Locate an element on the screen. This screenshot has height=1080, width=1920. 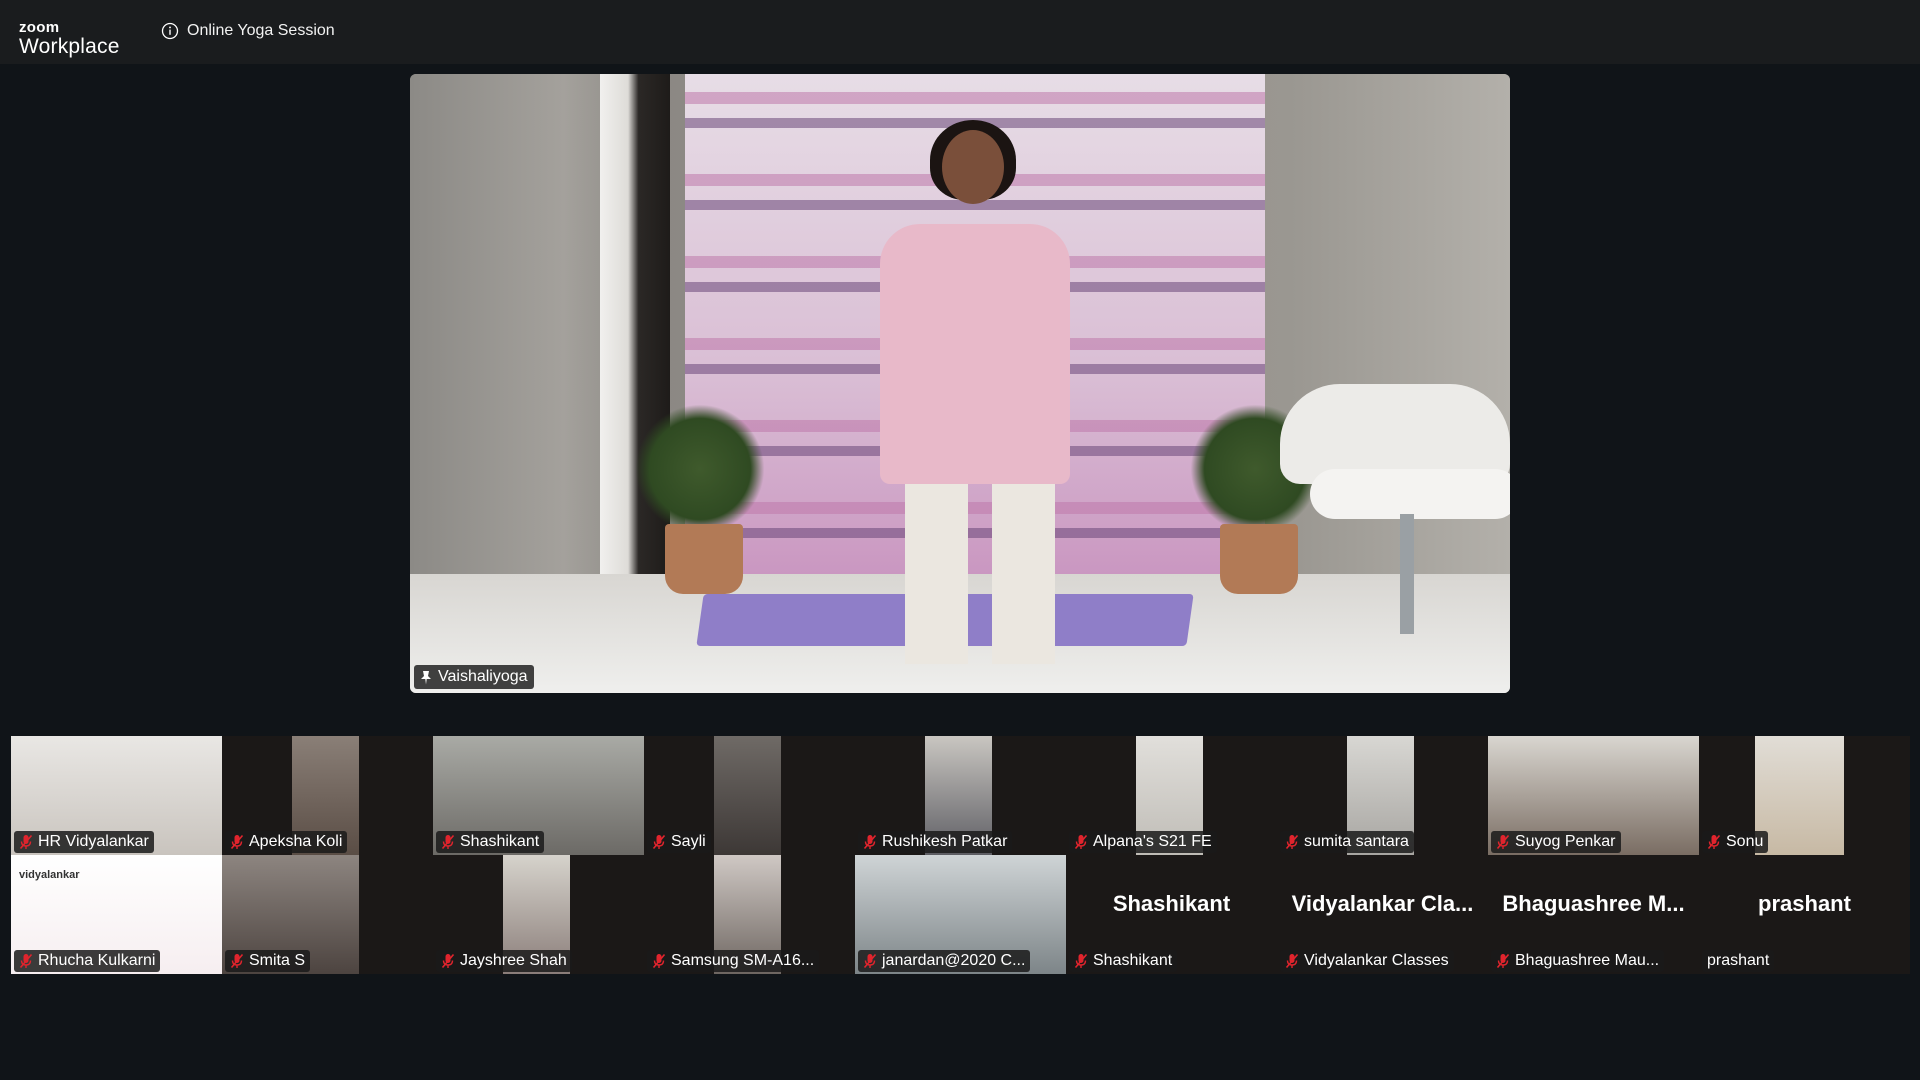
plant-left is located at coordinates (700, 469).